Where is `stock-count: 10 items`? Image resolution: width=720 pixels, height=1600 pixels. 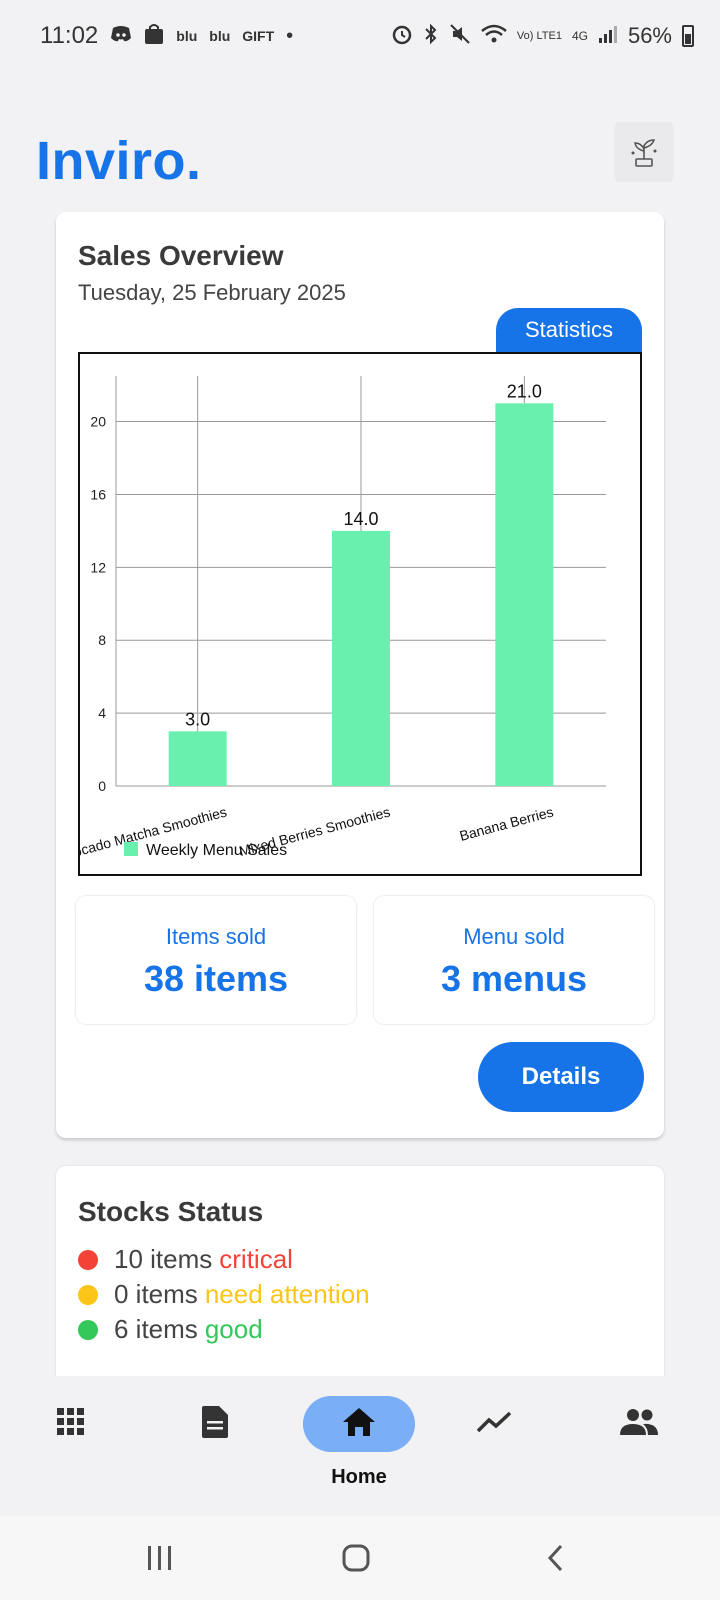 stock-count: 10 items is located at coordinates (163, 1259).